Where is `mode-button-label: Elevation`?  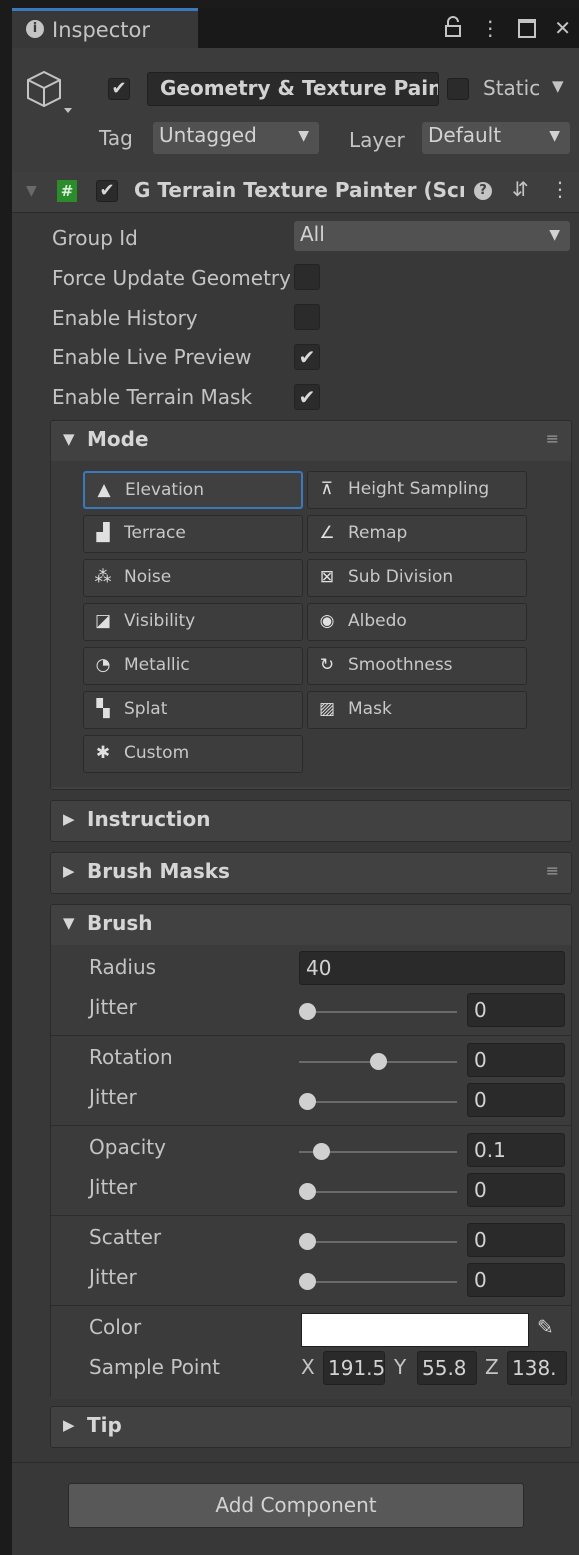
mode-button-label: Elevation is located at coordinates (164, 490).